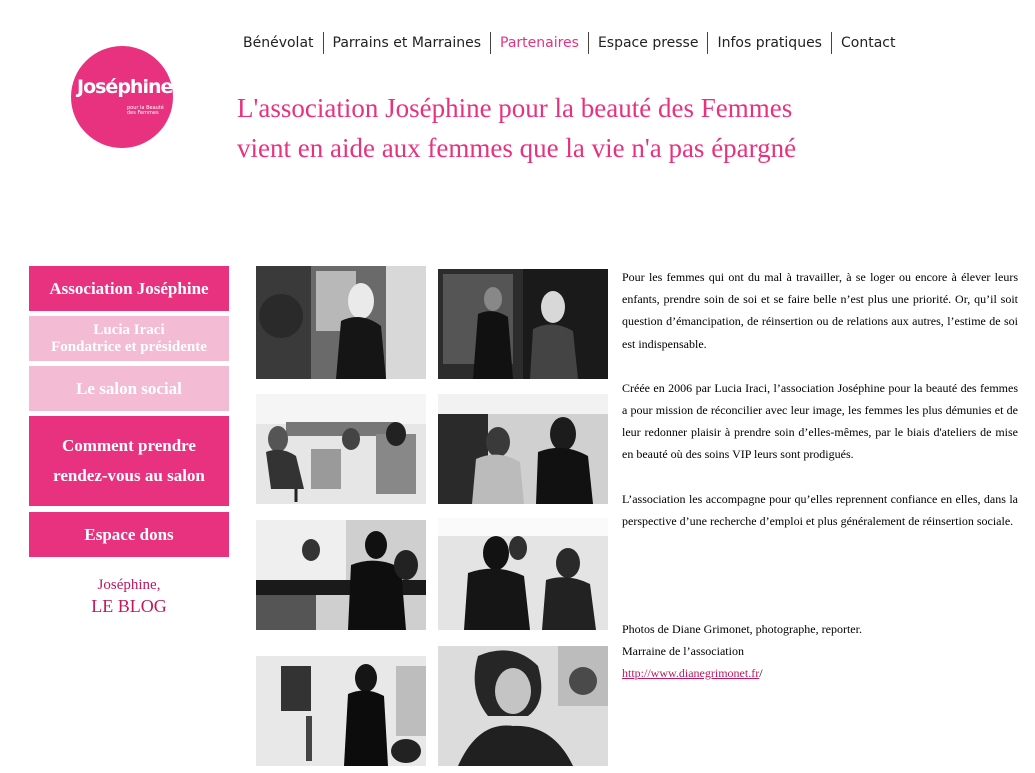 The width and height of the screenshot is (1035, 773). I want to click on sidebar-item-label: Association Joséphine, so click(129, 288).